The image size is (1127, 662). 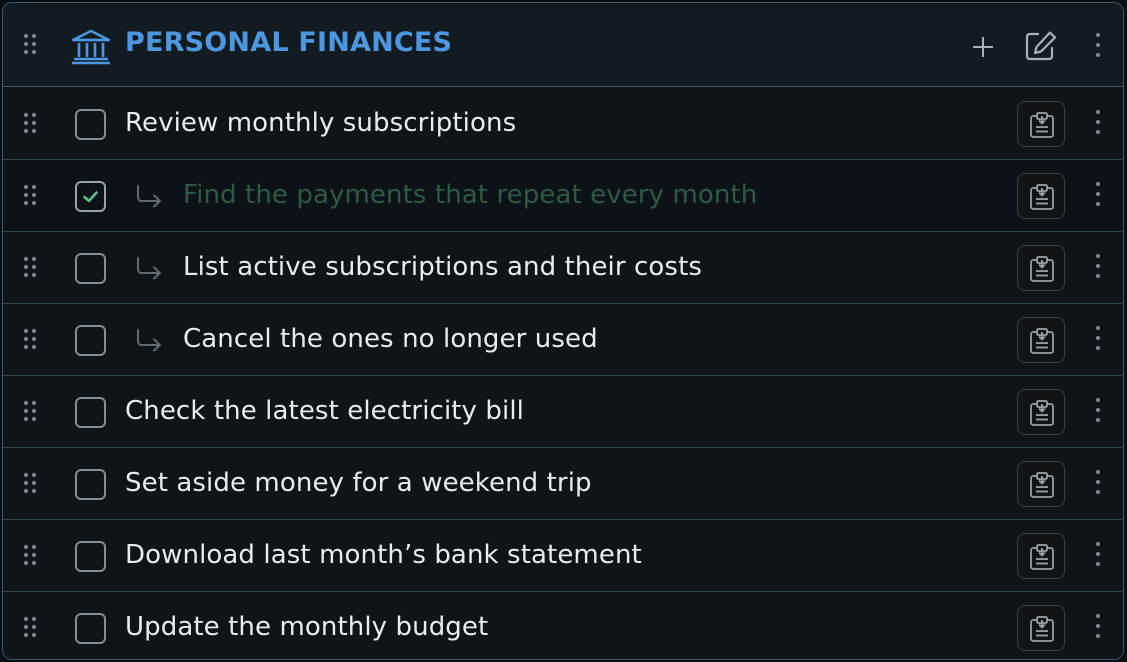 What do you see at coordinates (563, 124) in the screenshot?
I see `task-row: Review monthly subscriptions` at bounding box center [563, 124].